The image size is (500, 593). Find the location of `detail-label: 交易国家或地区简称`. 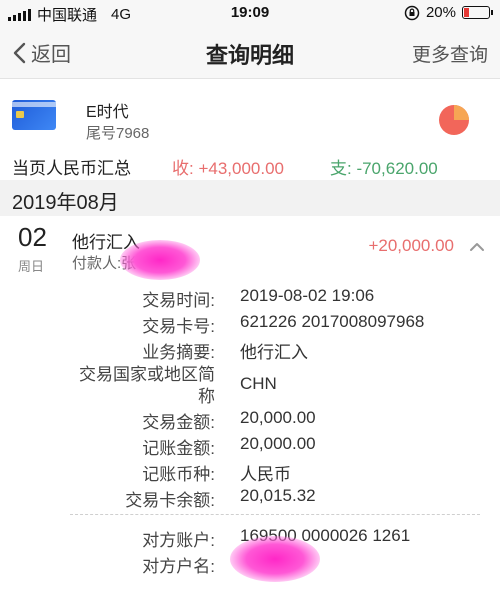

detail-label: 交易国家或地区简称 is located at coordinates (147, 385).